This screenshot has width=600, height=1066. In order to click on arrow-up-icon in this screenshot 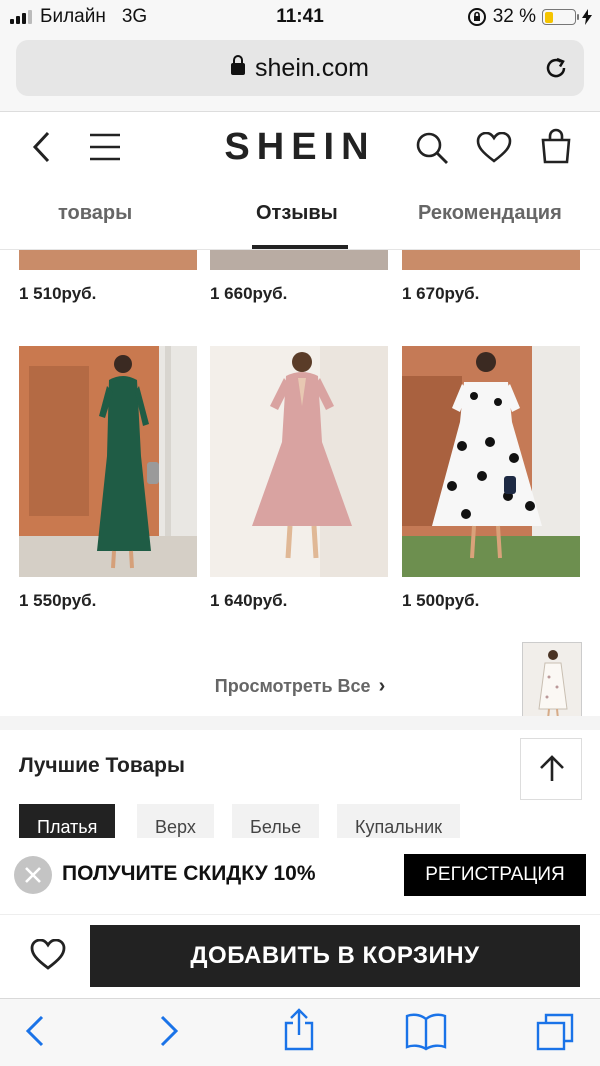, I will do `click(552, 768)`.